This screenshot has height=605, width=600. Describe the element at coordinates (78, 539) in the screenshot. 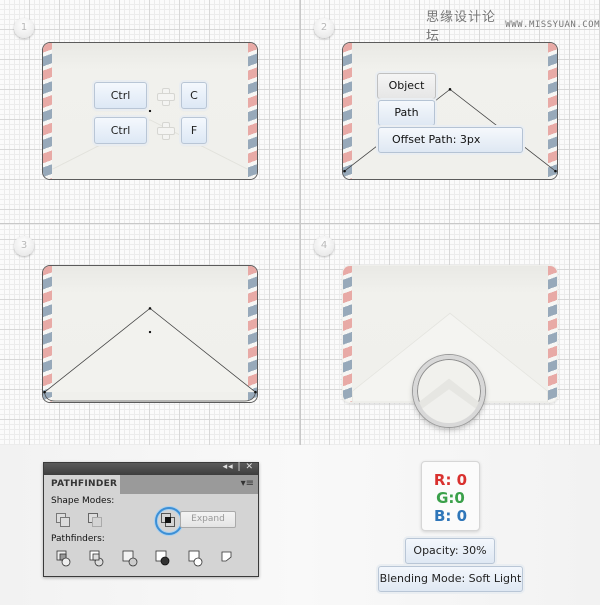

I see `pathfinders-label: Pathfinders:` at that location.